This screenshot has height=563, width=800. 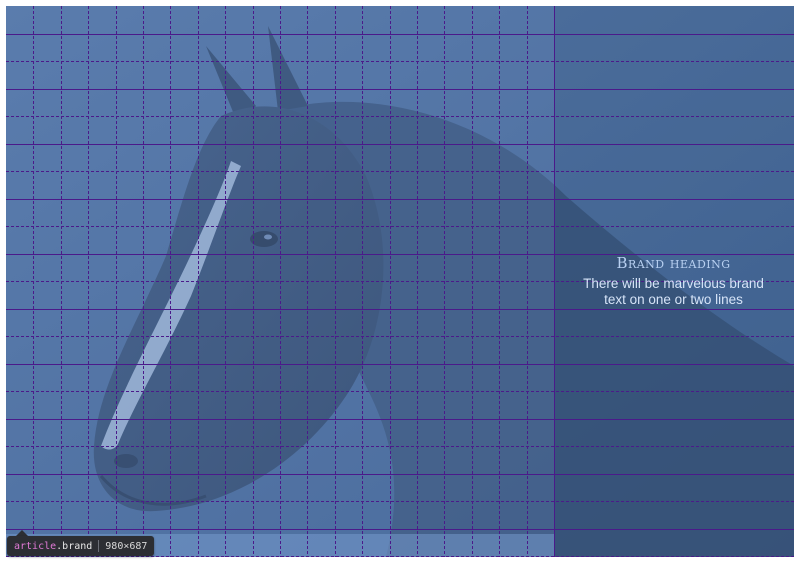 I want to click on element-inspector-tooltip: article .brand 980×687, so click(x=81, y=546).